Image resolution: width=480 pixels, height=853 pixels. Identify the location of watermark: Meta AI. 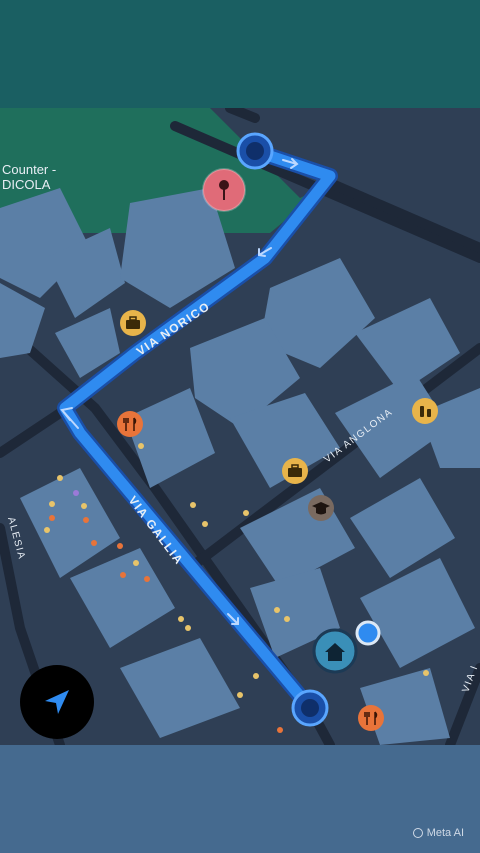
(438, 833).